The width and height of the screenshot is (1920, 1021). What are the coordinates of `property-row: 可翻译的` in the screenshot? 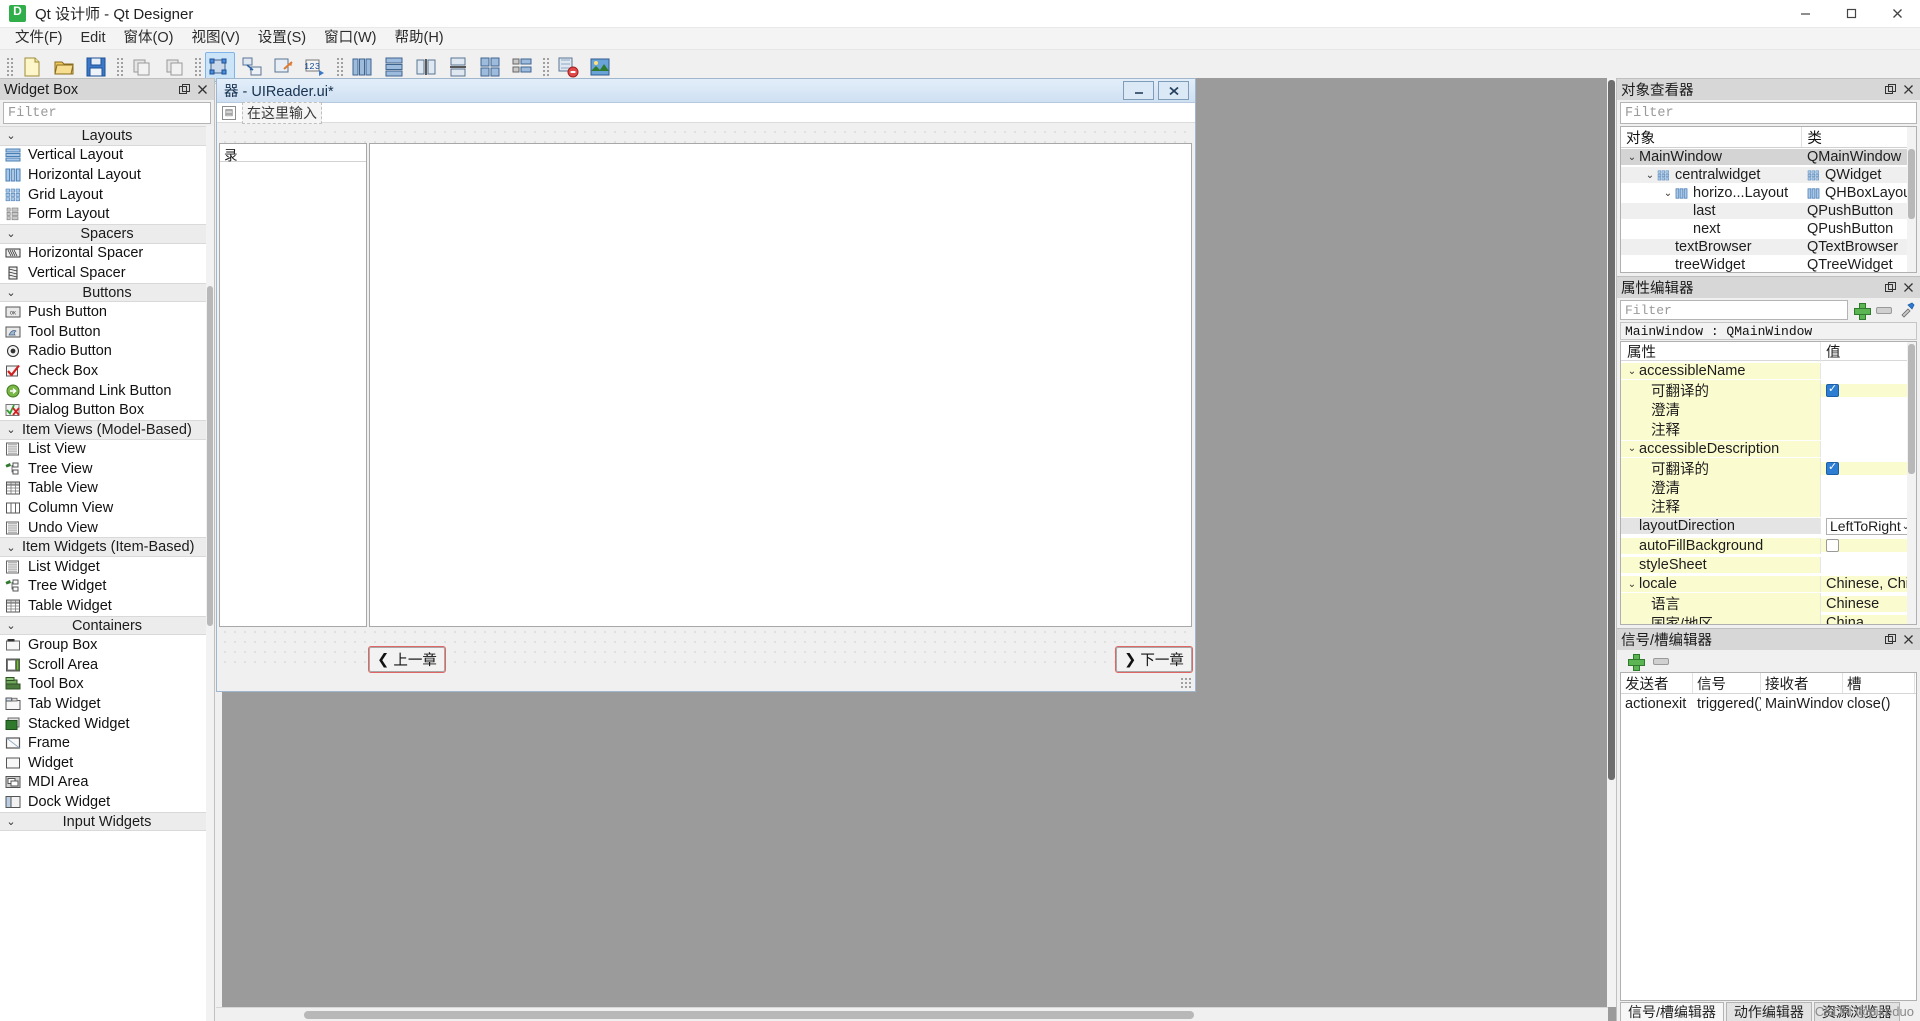 It's located at (1768, 390).